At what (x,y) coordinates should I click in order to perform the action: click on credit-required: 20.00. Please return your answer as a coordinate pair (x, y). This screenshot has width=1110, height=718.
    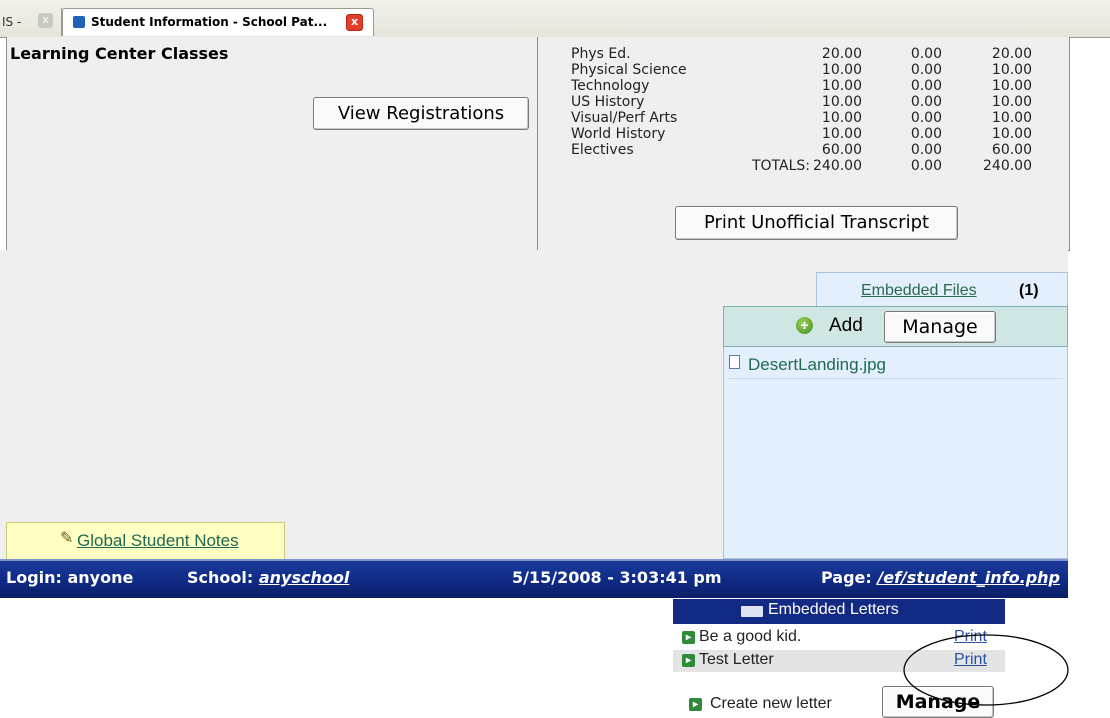
    Looking at the image, I should click on (841, 54).